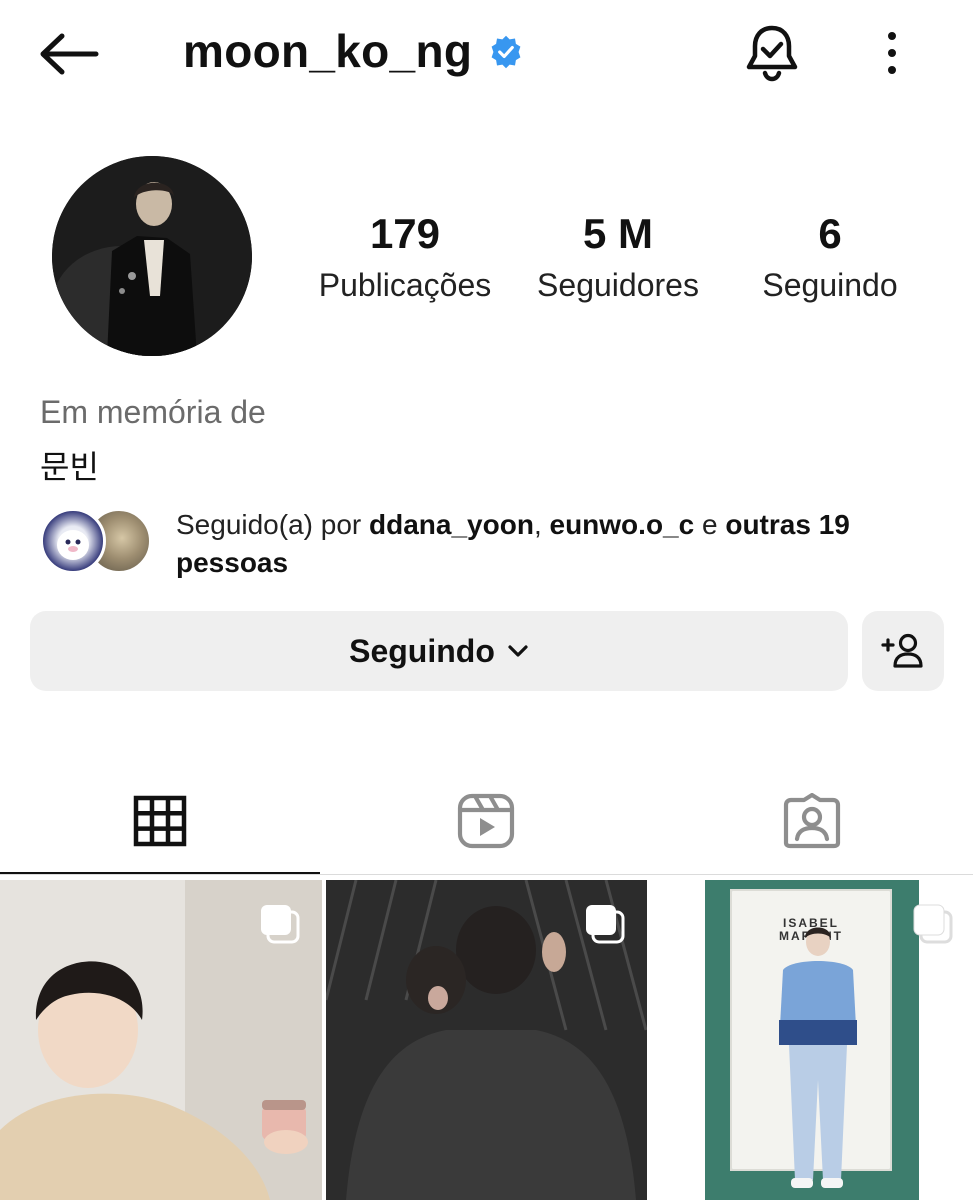  I want to click on tab-posts-grid, so click(160, 821).